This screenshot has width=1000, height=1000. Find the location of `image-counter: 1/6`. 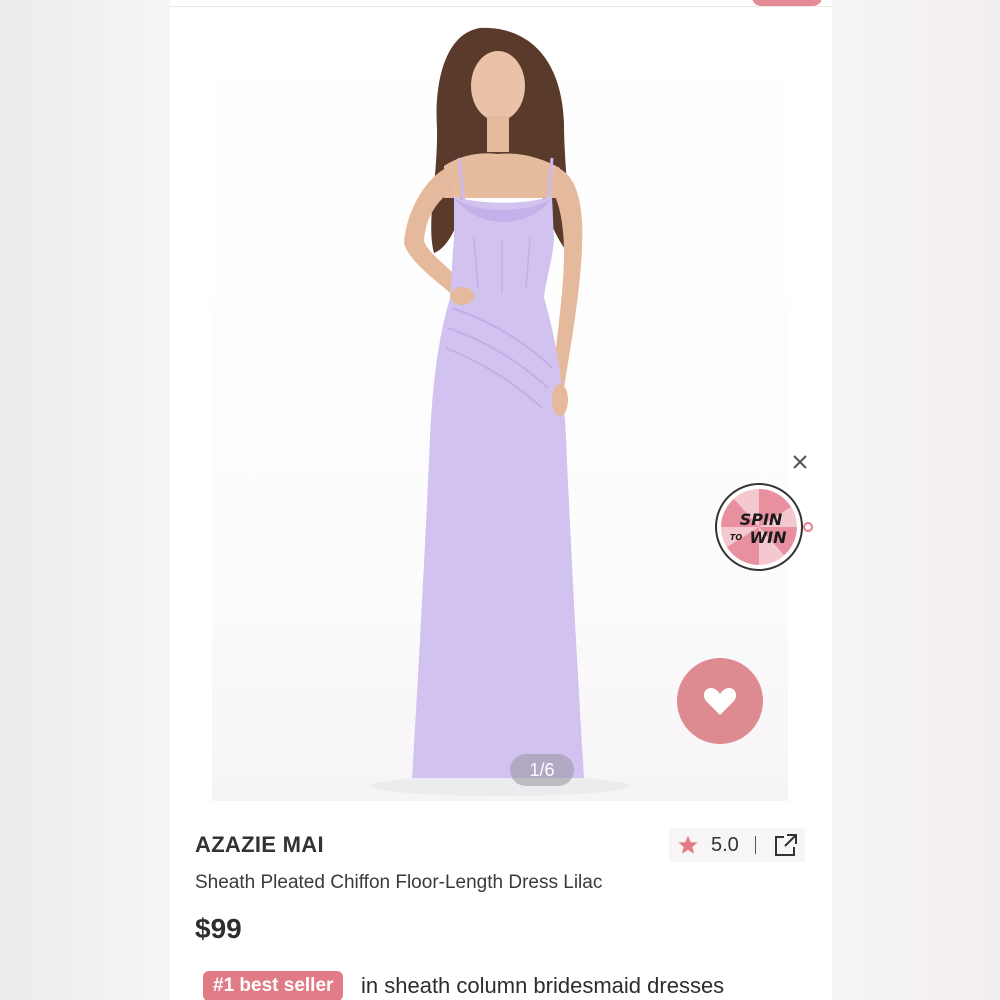

image-counter: 1/6 is located at coordinates (542, 770).